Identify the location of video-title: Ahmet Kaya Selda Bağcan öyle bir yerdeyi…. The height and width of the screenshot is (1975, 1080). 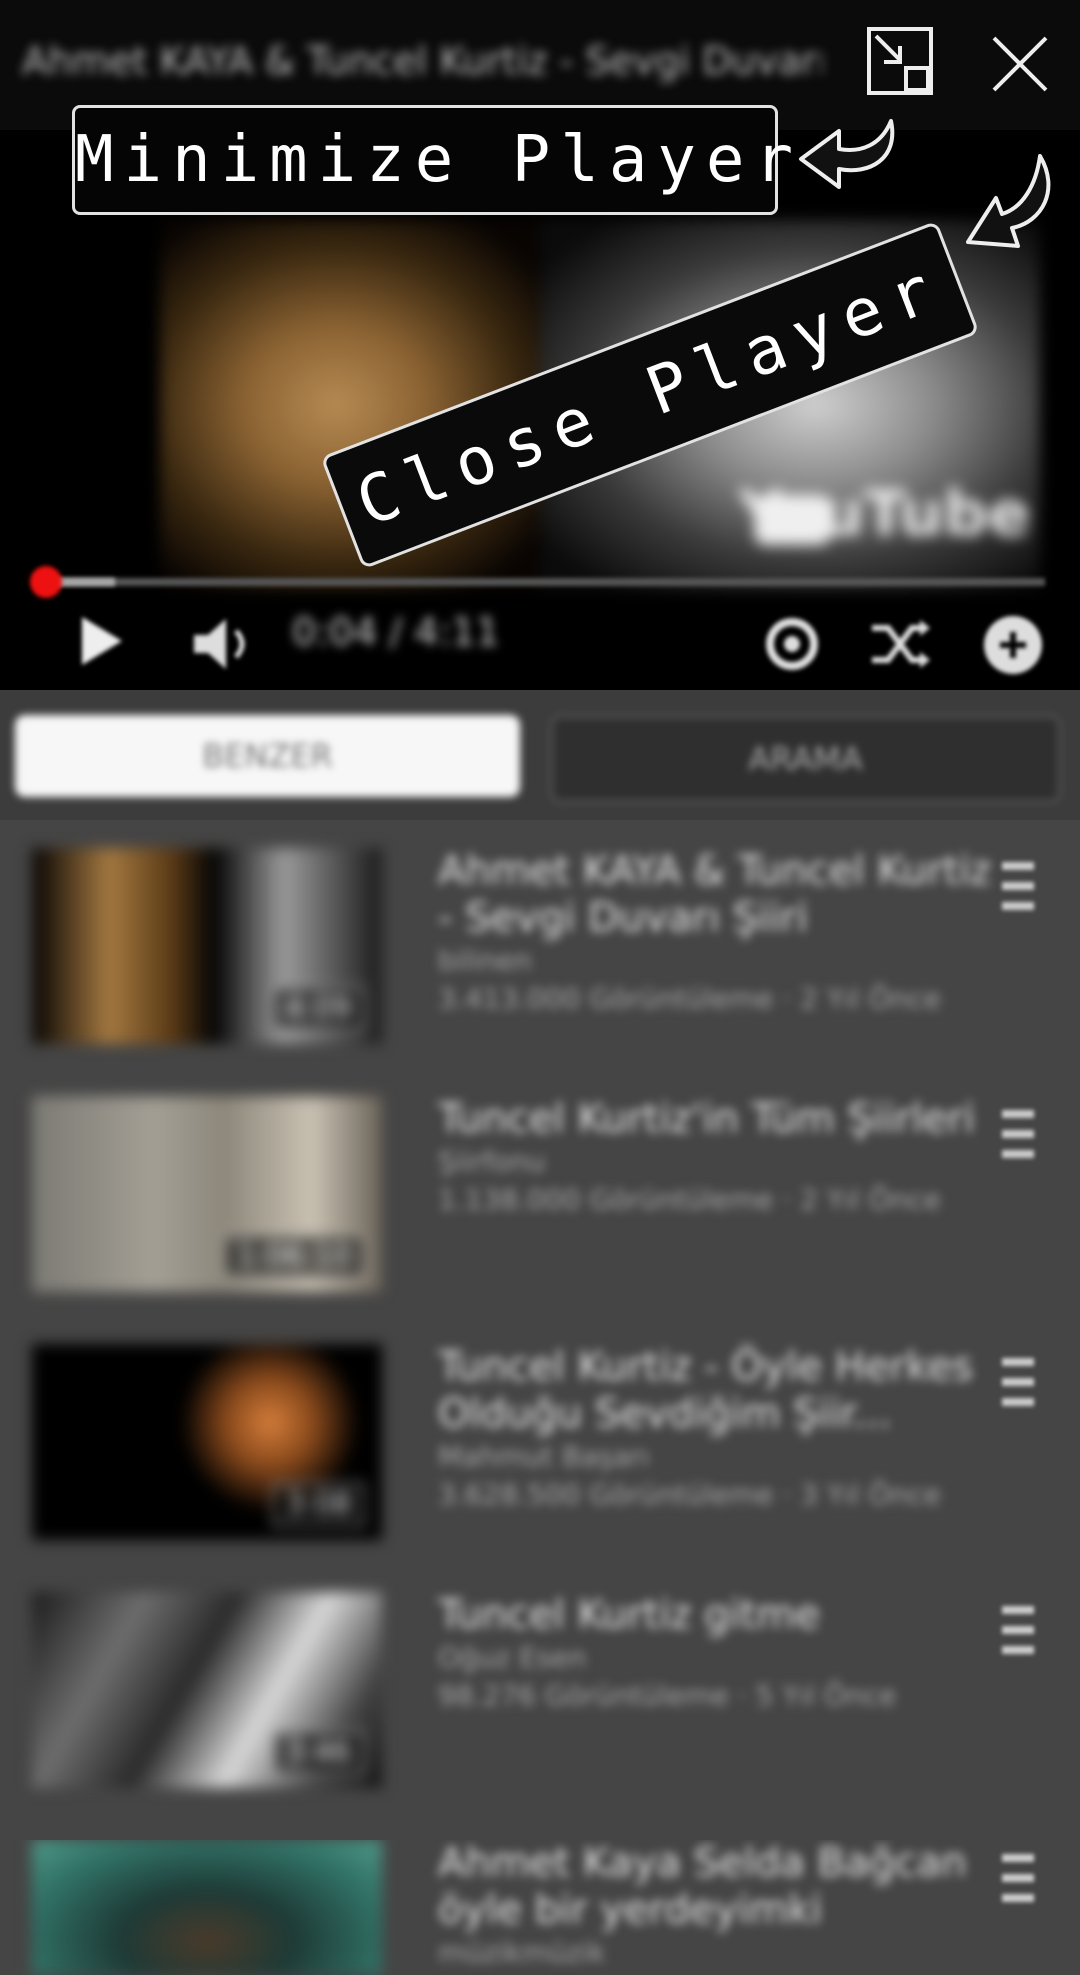
(718, 1887).